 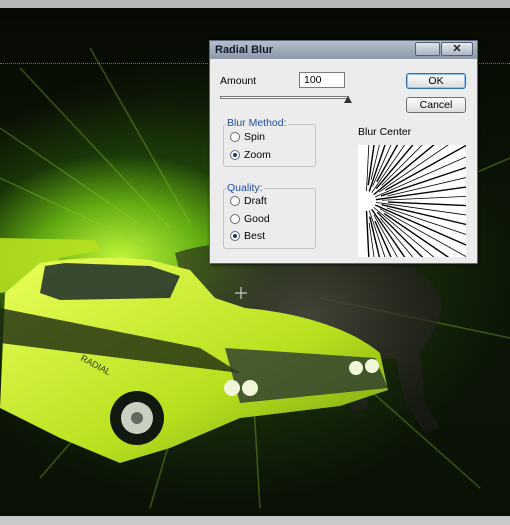 I want to click on best-radio, so click(x=235, y=236).